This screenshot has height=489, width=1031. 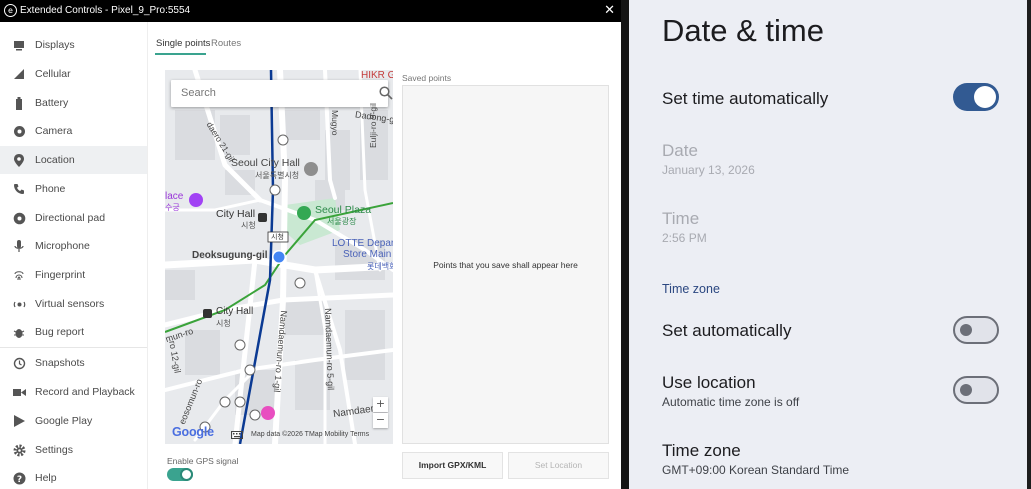 I want to click on sidebar-item-microphone: Microphone, so click(x=73, y=246).